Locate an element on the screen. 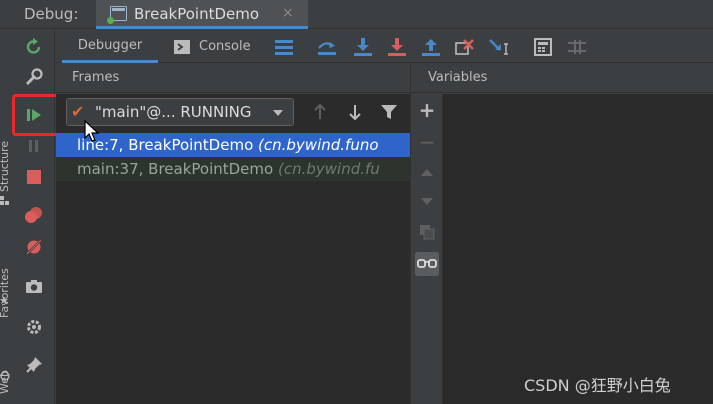  drop-frame-button is located at coordinates (465, 47).